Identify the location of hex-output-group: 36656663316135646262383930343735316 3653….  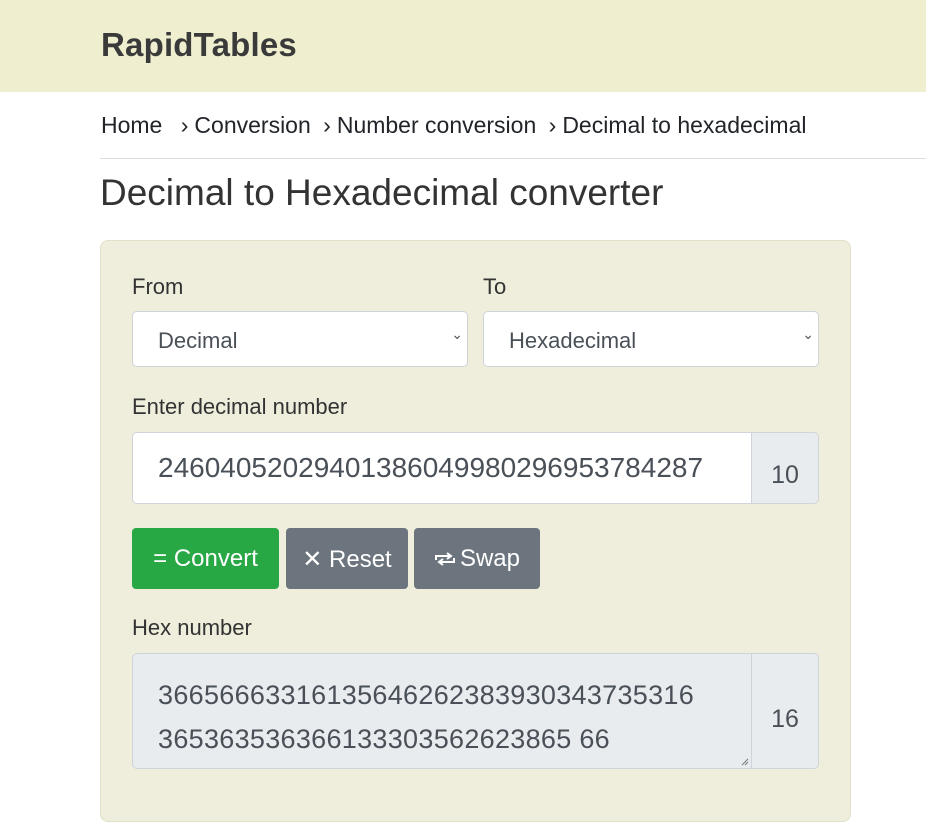
(475, 711).